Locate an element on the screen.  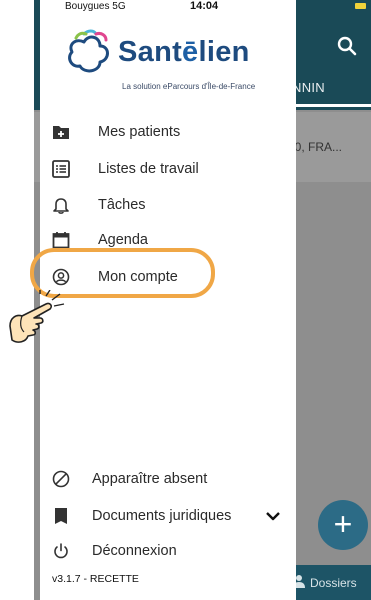
menu-item-label: Mes patients is located at coordinates (139, 132).